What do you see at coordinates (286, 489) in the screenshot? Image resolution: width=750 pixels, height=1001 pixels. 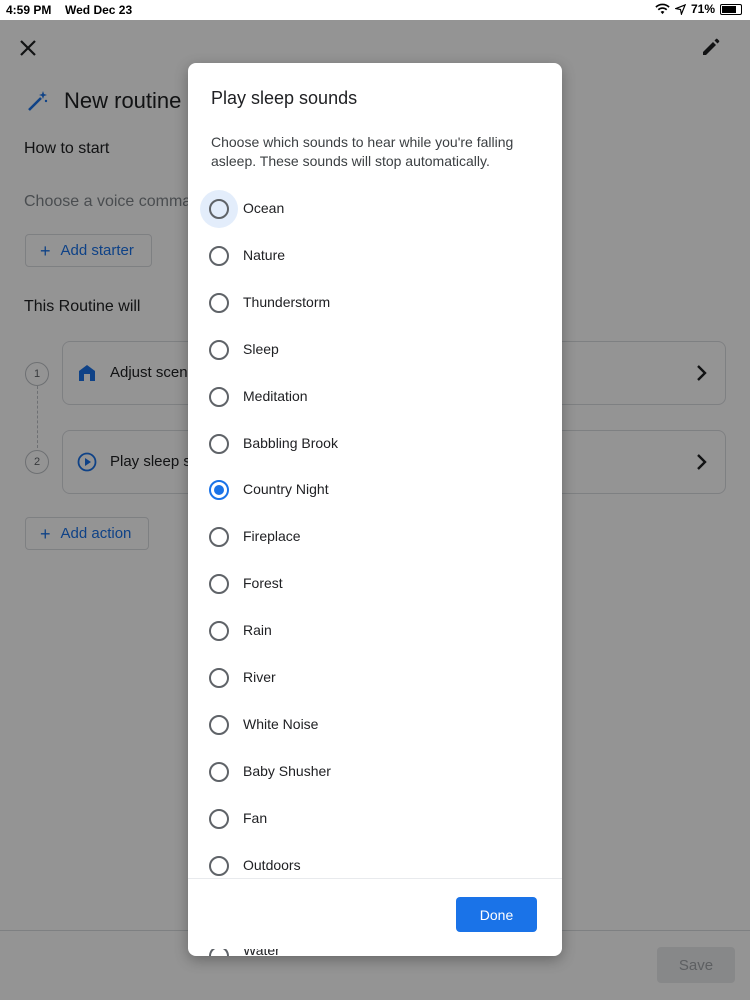 I see `option-label: Country Night` at bounding box center [286, 489].